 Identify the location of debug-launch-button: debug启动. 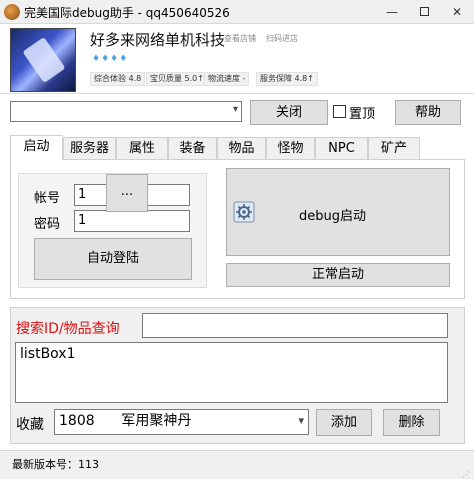
(338, 212).